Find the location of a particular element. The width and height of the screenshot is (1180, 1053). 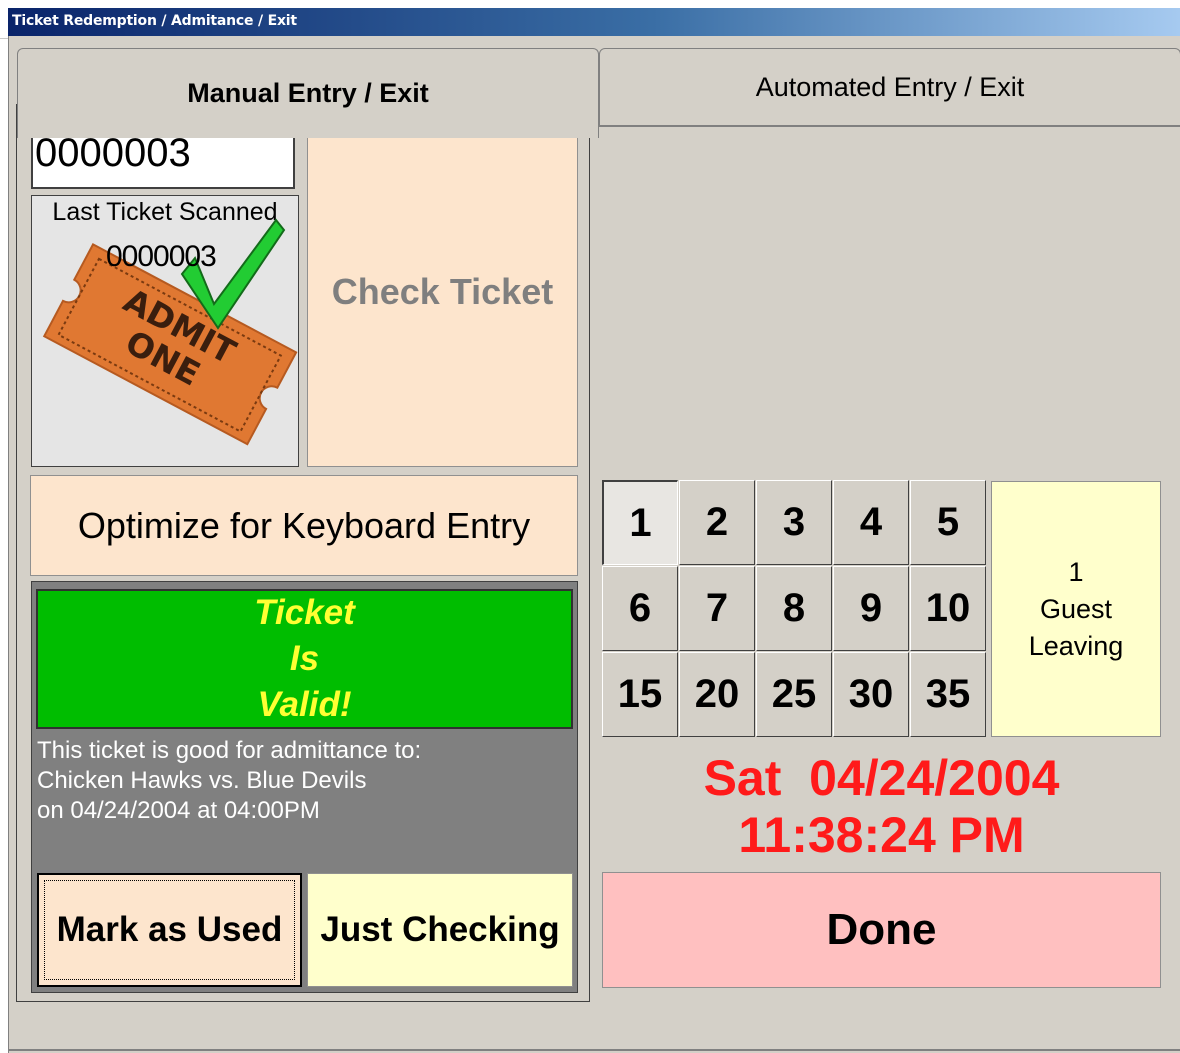

admit-one-ticket-icon: ADMIT ONE is located at coordinates (170, 332).